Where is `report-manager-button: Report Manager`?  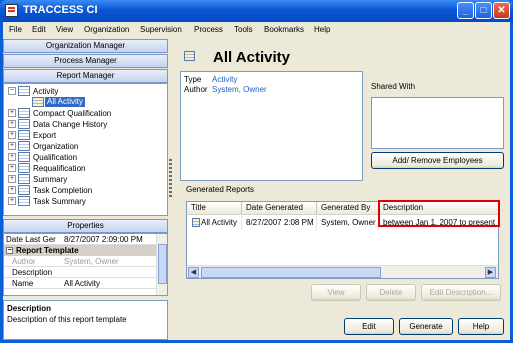
report-manager-button: Report Manager is located at coordinates (85, 76).